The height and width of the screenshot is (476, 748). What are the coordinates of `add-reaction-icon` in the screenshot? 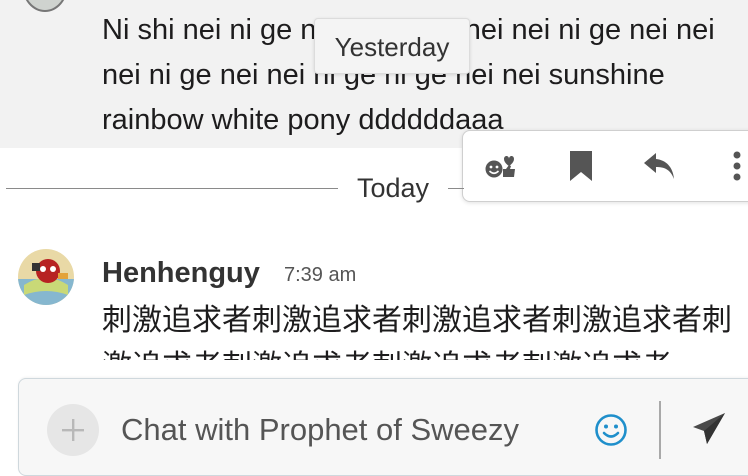 It's located at (500, 167).